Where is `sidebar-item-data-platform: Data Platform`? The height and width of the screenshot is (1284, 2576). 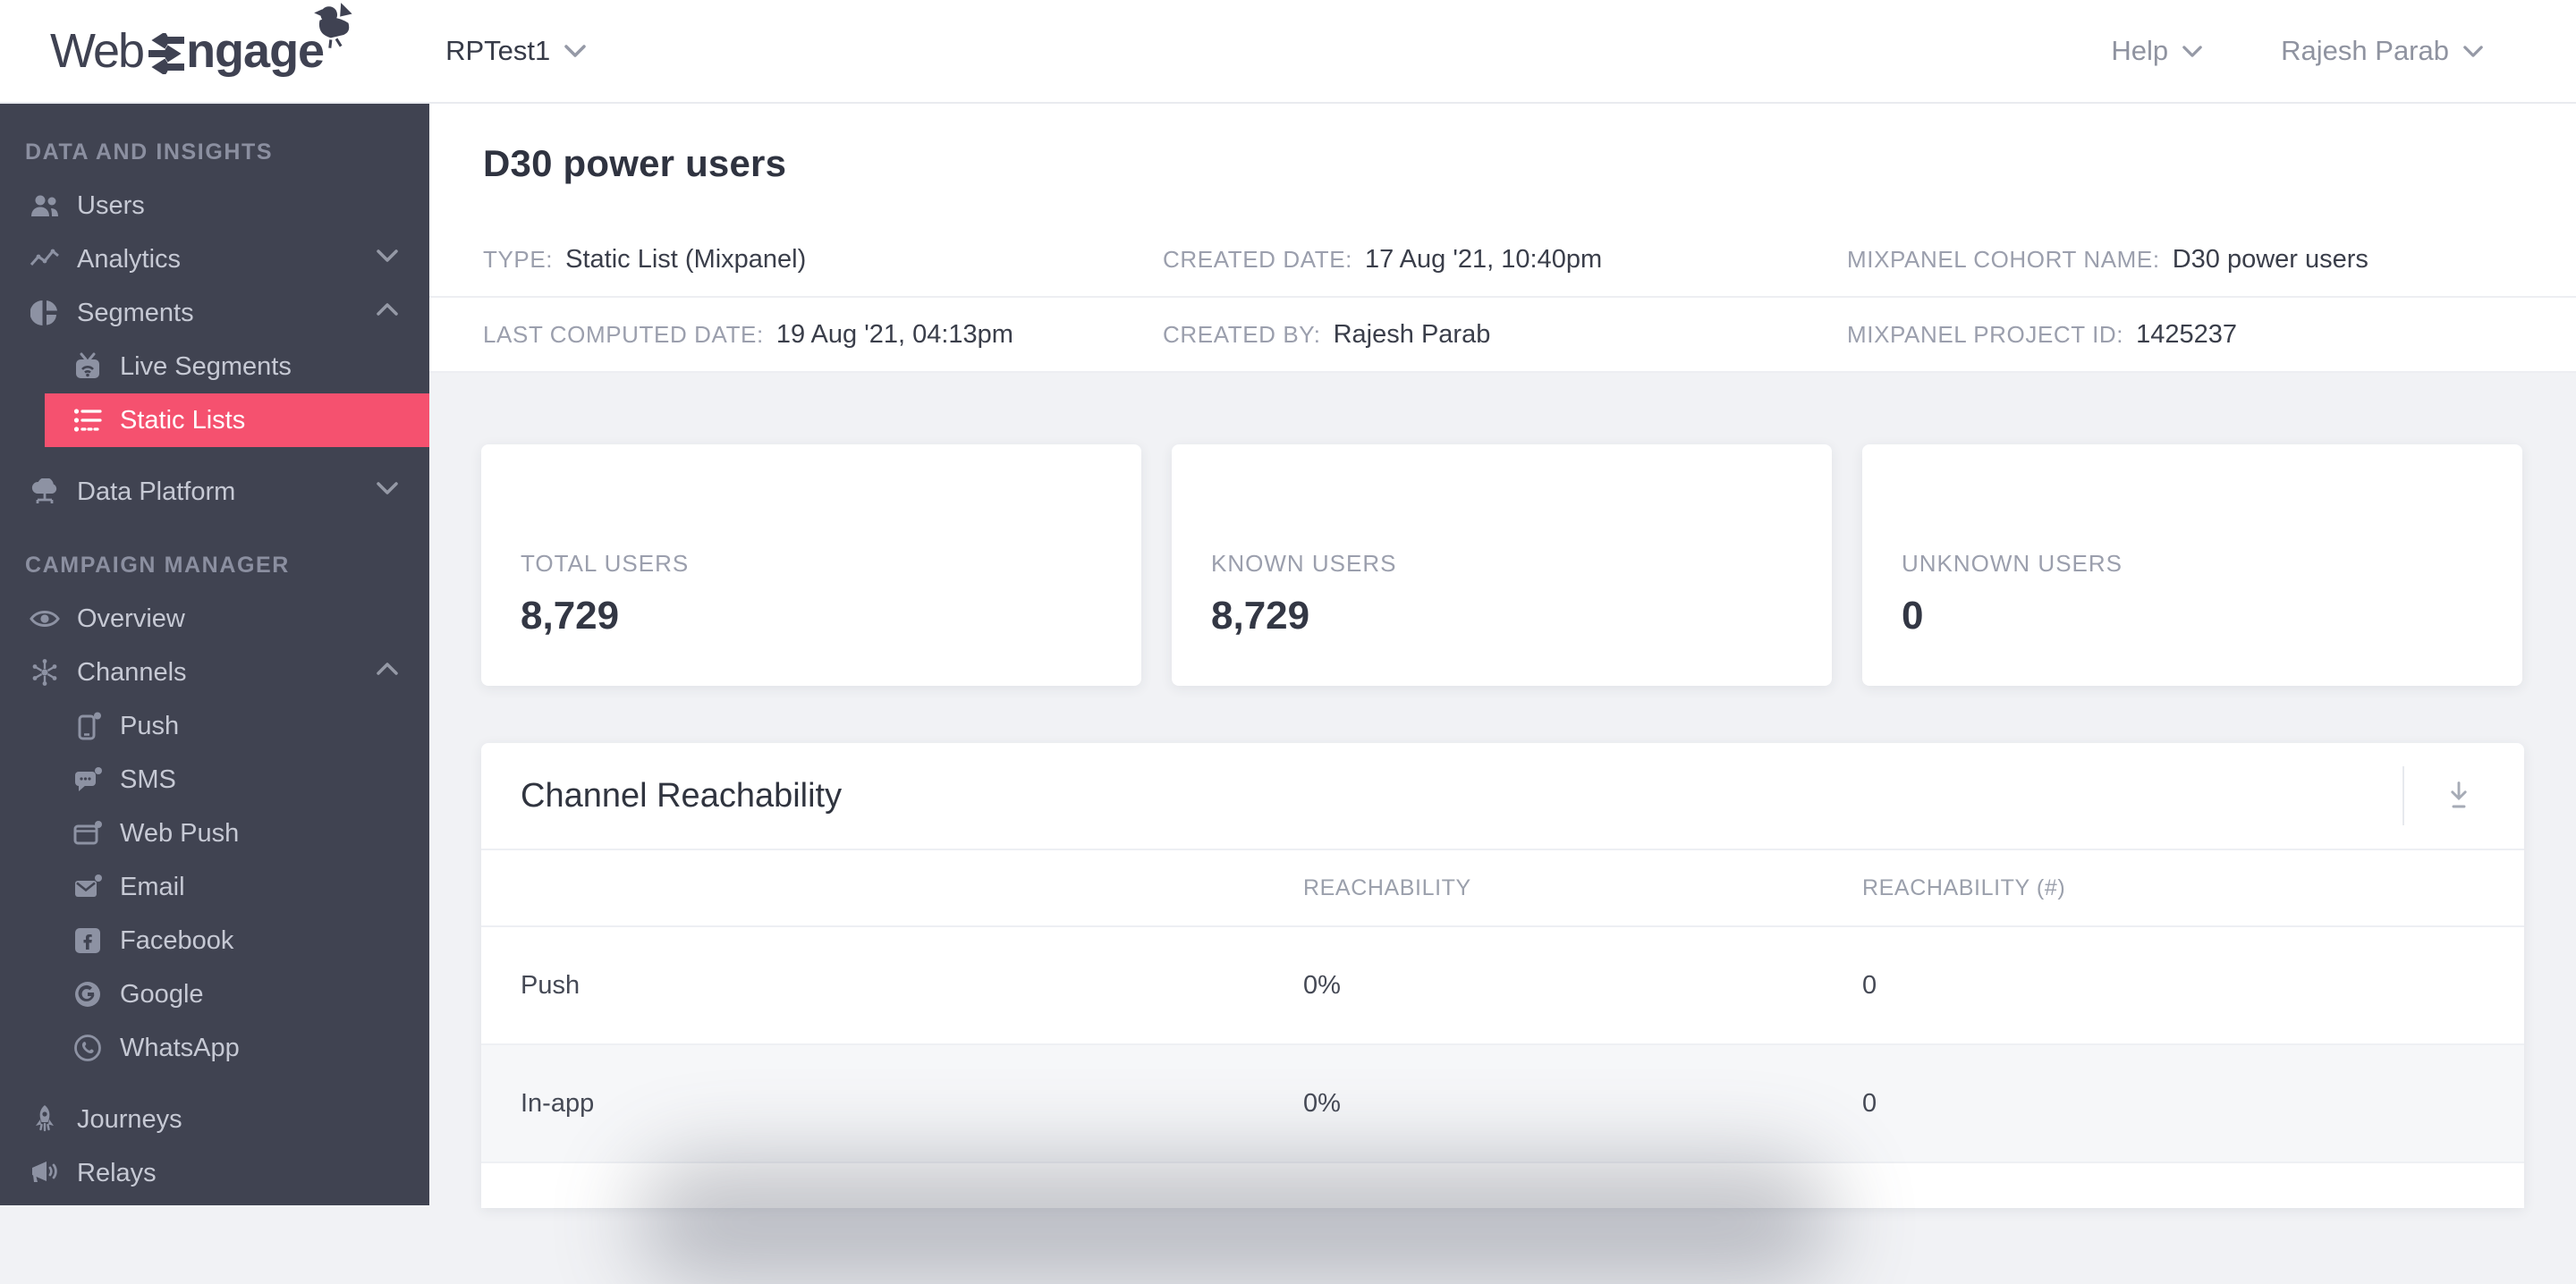
sidebar-item-data-platform: Data Platform is located at coordinates (214, 492).